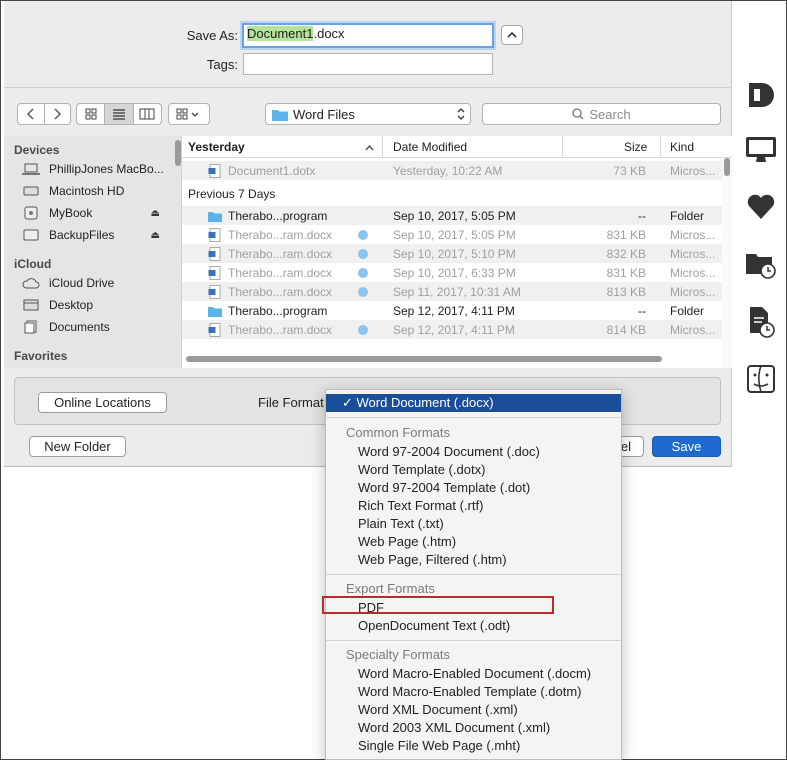  What do you see at coordinates (473, 487) in the screenshot?
I see `menu-item-dot: Word 97-2004 Template (.dot)` at bounding box center [473, 487].